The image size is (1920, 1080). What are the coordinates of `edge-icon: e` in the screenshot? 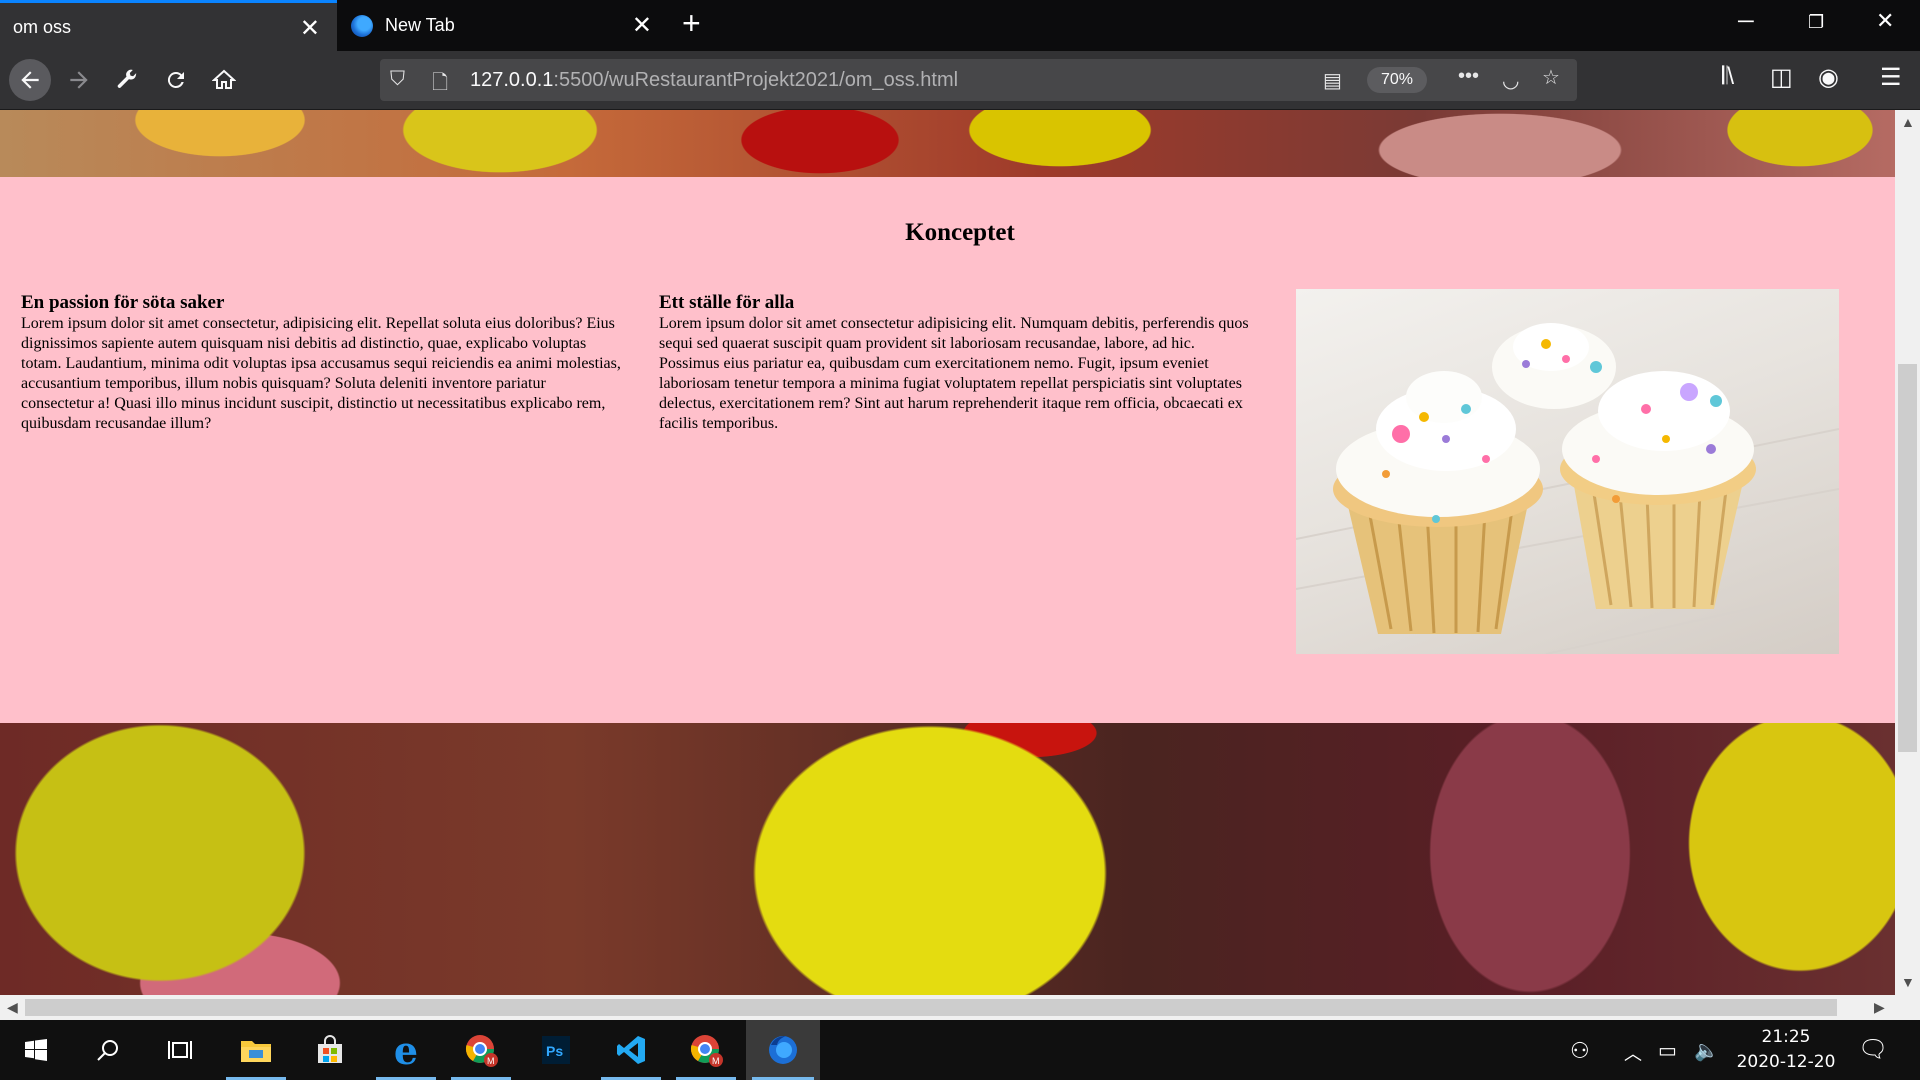 It's located at (406, 1050).